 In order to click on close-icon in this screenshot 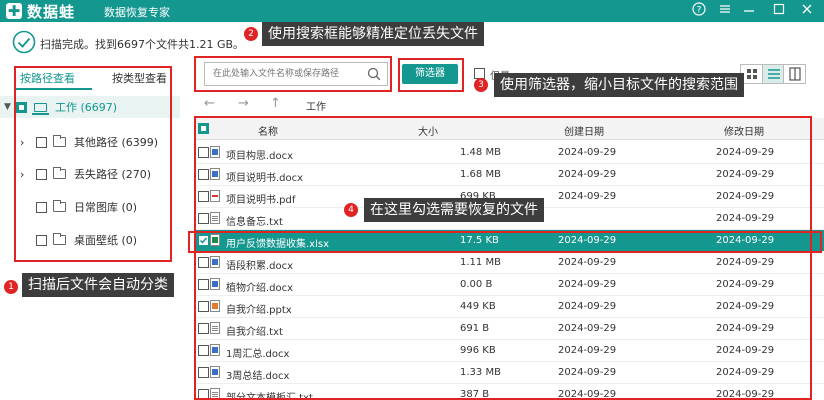, I will do `click(807, 11)`.